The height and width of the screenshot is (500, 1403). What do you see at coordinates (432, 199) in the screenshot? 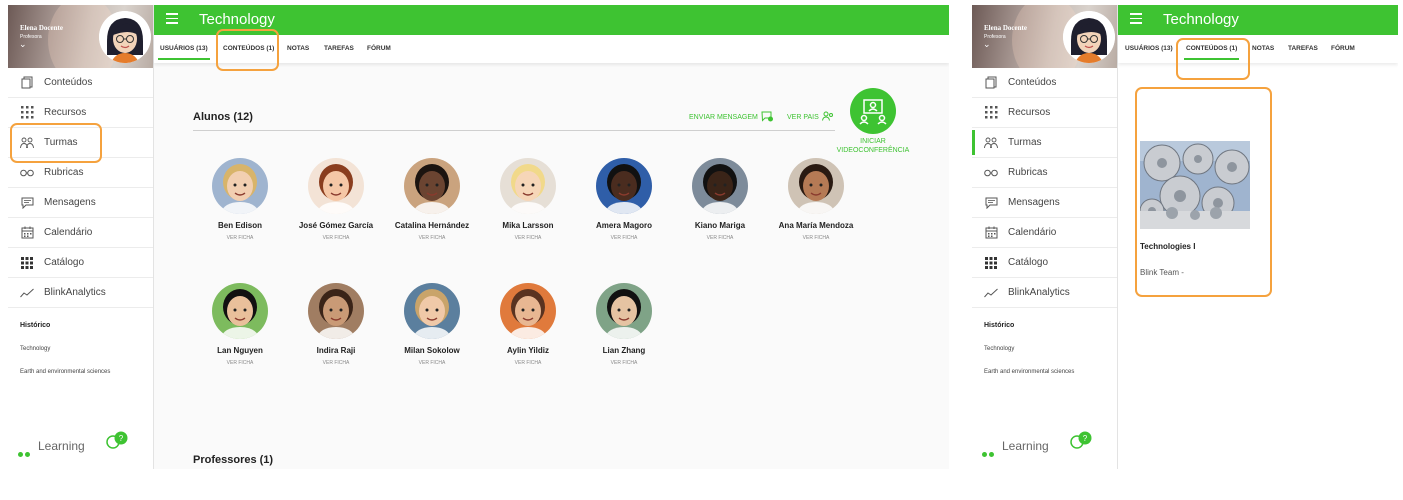
I see `student-card: Catalina Hernández VER FICHA` at bounding box center [432, 199].